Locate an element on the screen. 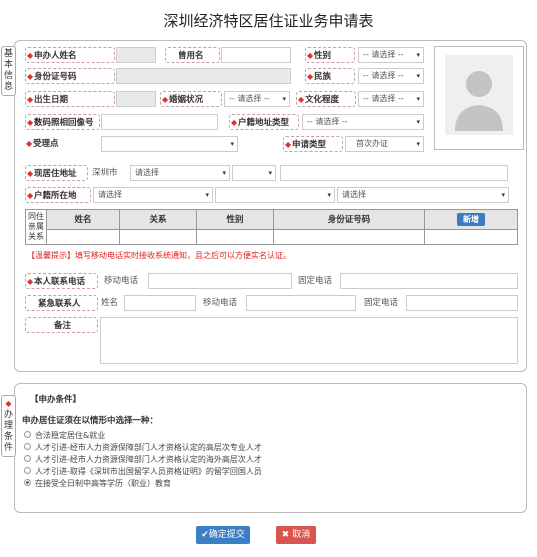  office-select: ▾ is located at coordinates (169, 144).